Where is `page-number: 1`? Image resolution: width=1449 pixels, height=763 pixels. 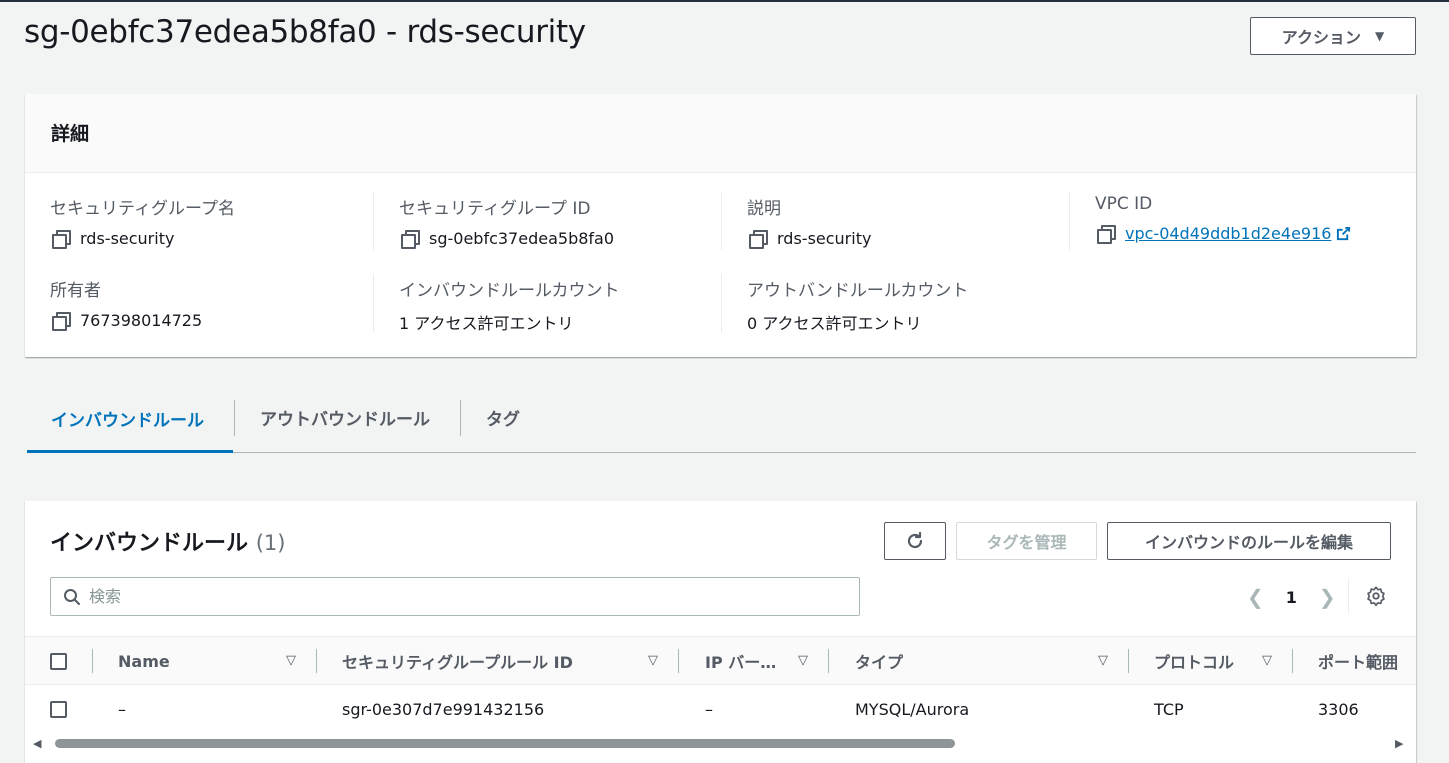
page-number: 1 is located at coordinates (1291, 597).